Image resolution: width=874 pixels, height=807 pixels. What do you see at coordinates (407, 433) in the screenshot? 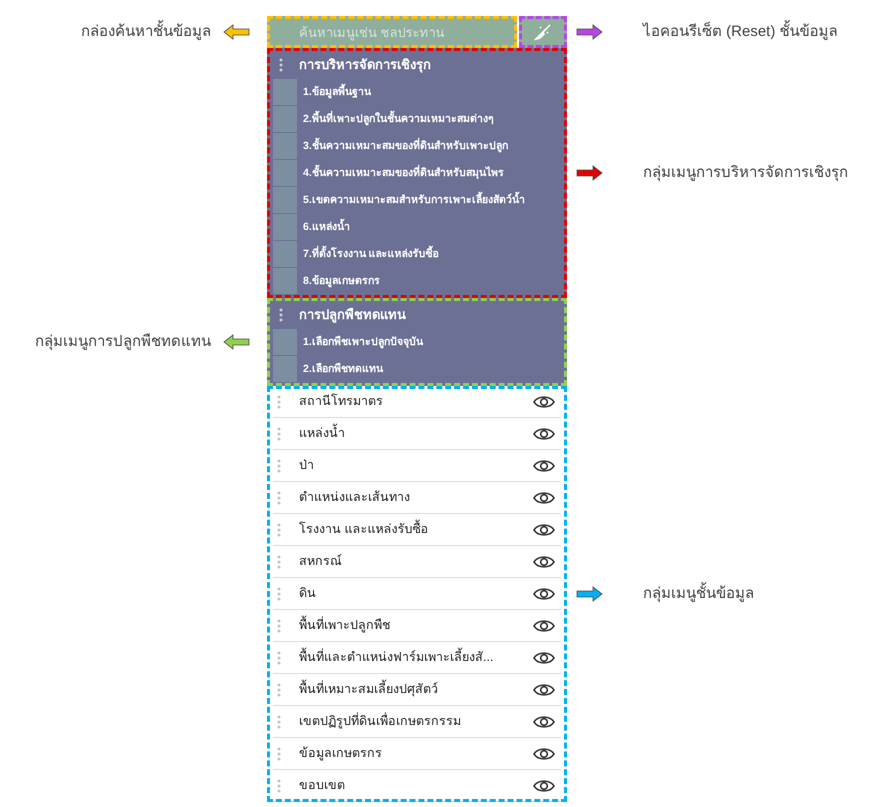
I see `layer-name: แหล่งน้ำ` at bounding box center [407, 433].